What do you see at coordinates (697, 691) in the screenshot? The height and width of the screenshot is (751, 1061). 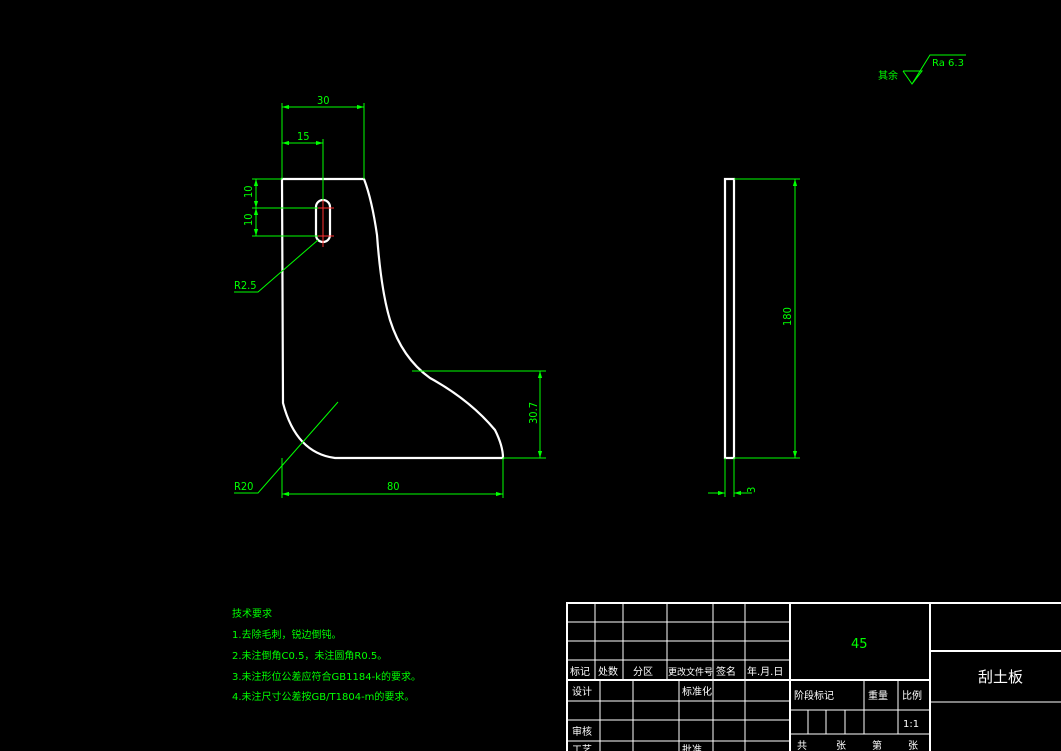 I see `role-standard: 标准化` at bounding box center [697, 691].